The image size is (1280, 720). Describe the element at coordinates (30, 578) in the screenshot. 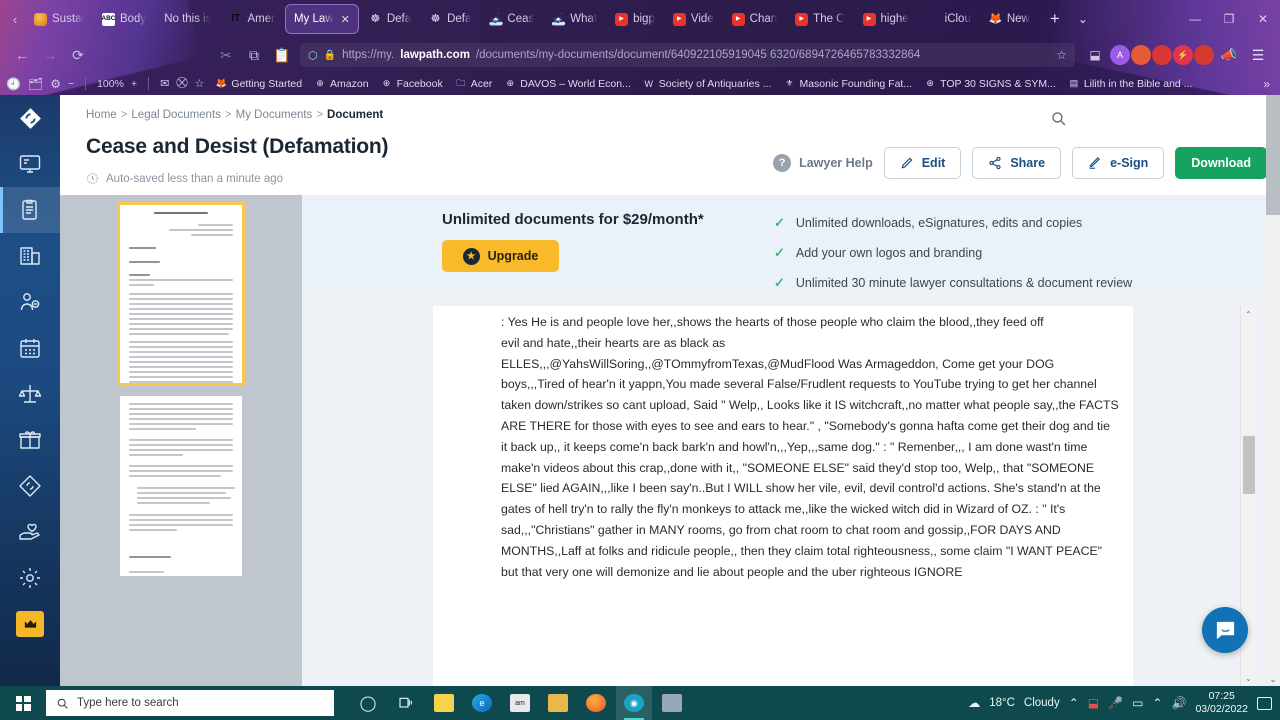

I see `sidebar-item-settings` at that location.